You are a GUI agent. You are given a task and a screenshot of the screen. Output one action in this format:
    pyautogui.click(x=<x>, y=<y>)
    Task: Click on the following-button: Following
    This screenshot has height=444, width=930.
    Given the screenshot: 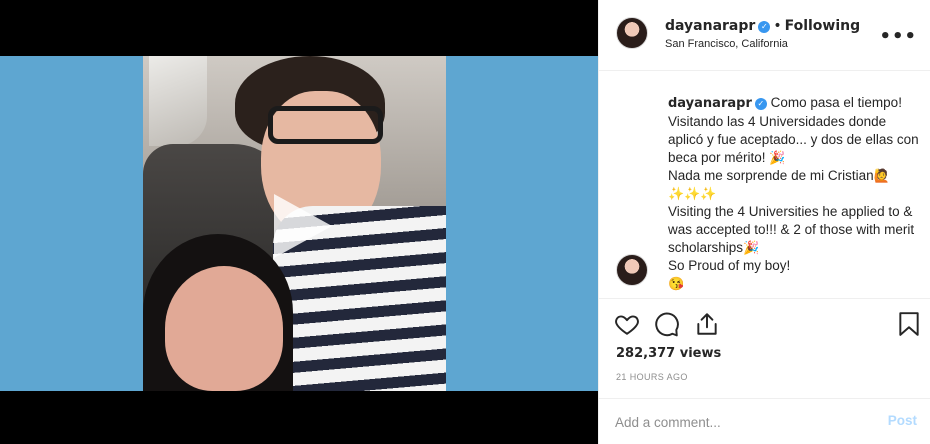 What is the action you would take?
    pyautogui.click(x=823, y=26)
    